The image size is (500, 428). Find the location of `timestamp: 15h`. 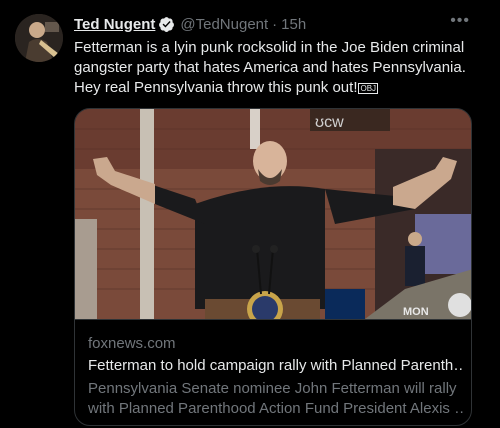

timestamp: 15h is located at coordinates (293, 24).